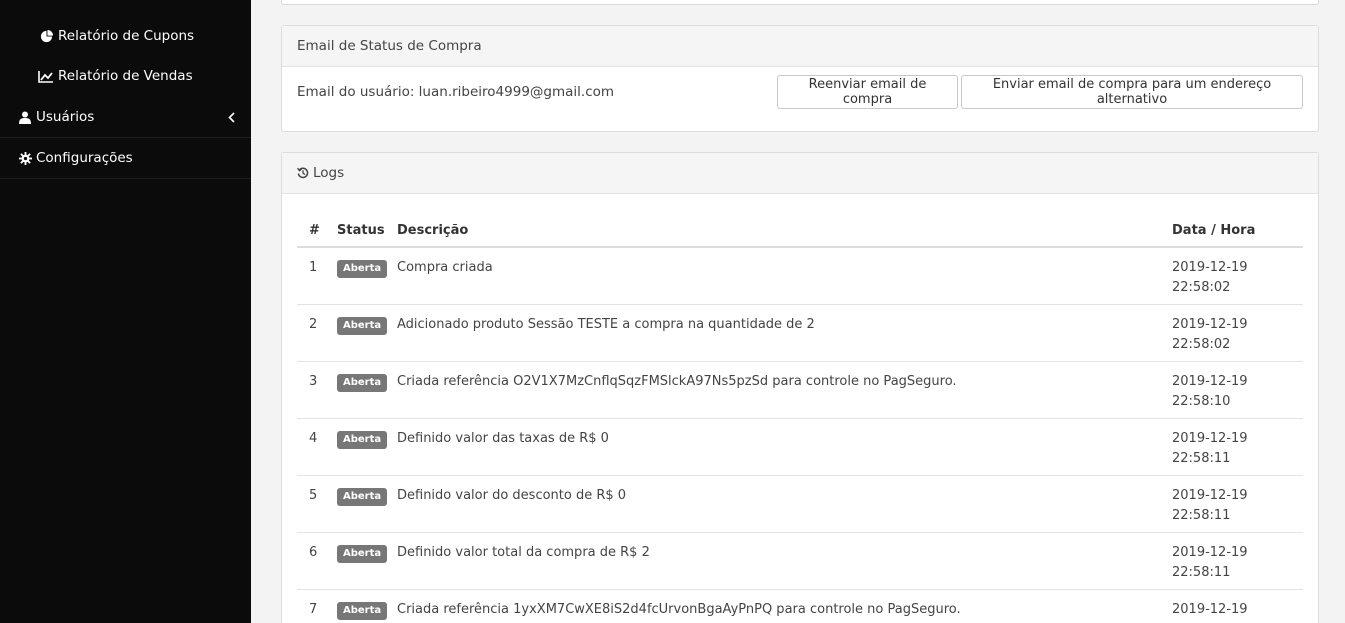 The image size is (1345, 623). I want to click on time-text: 22:58:10, so click(1201, 401).